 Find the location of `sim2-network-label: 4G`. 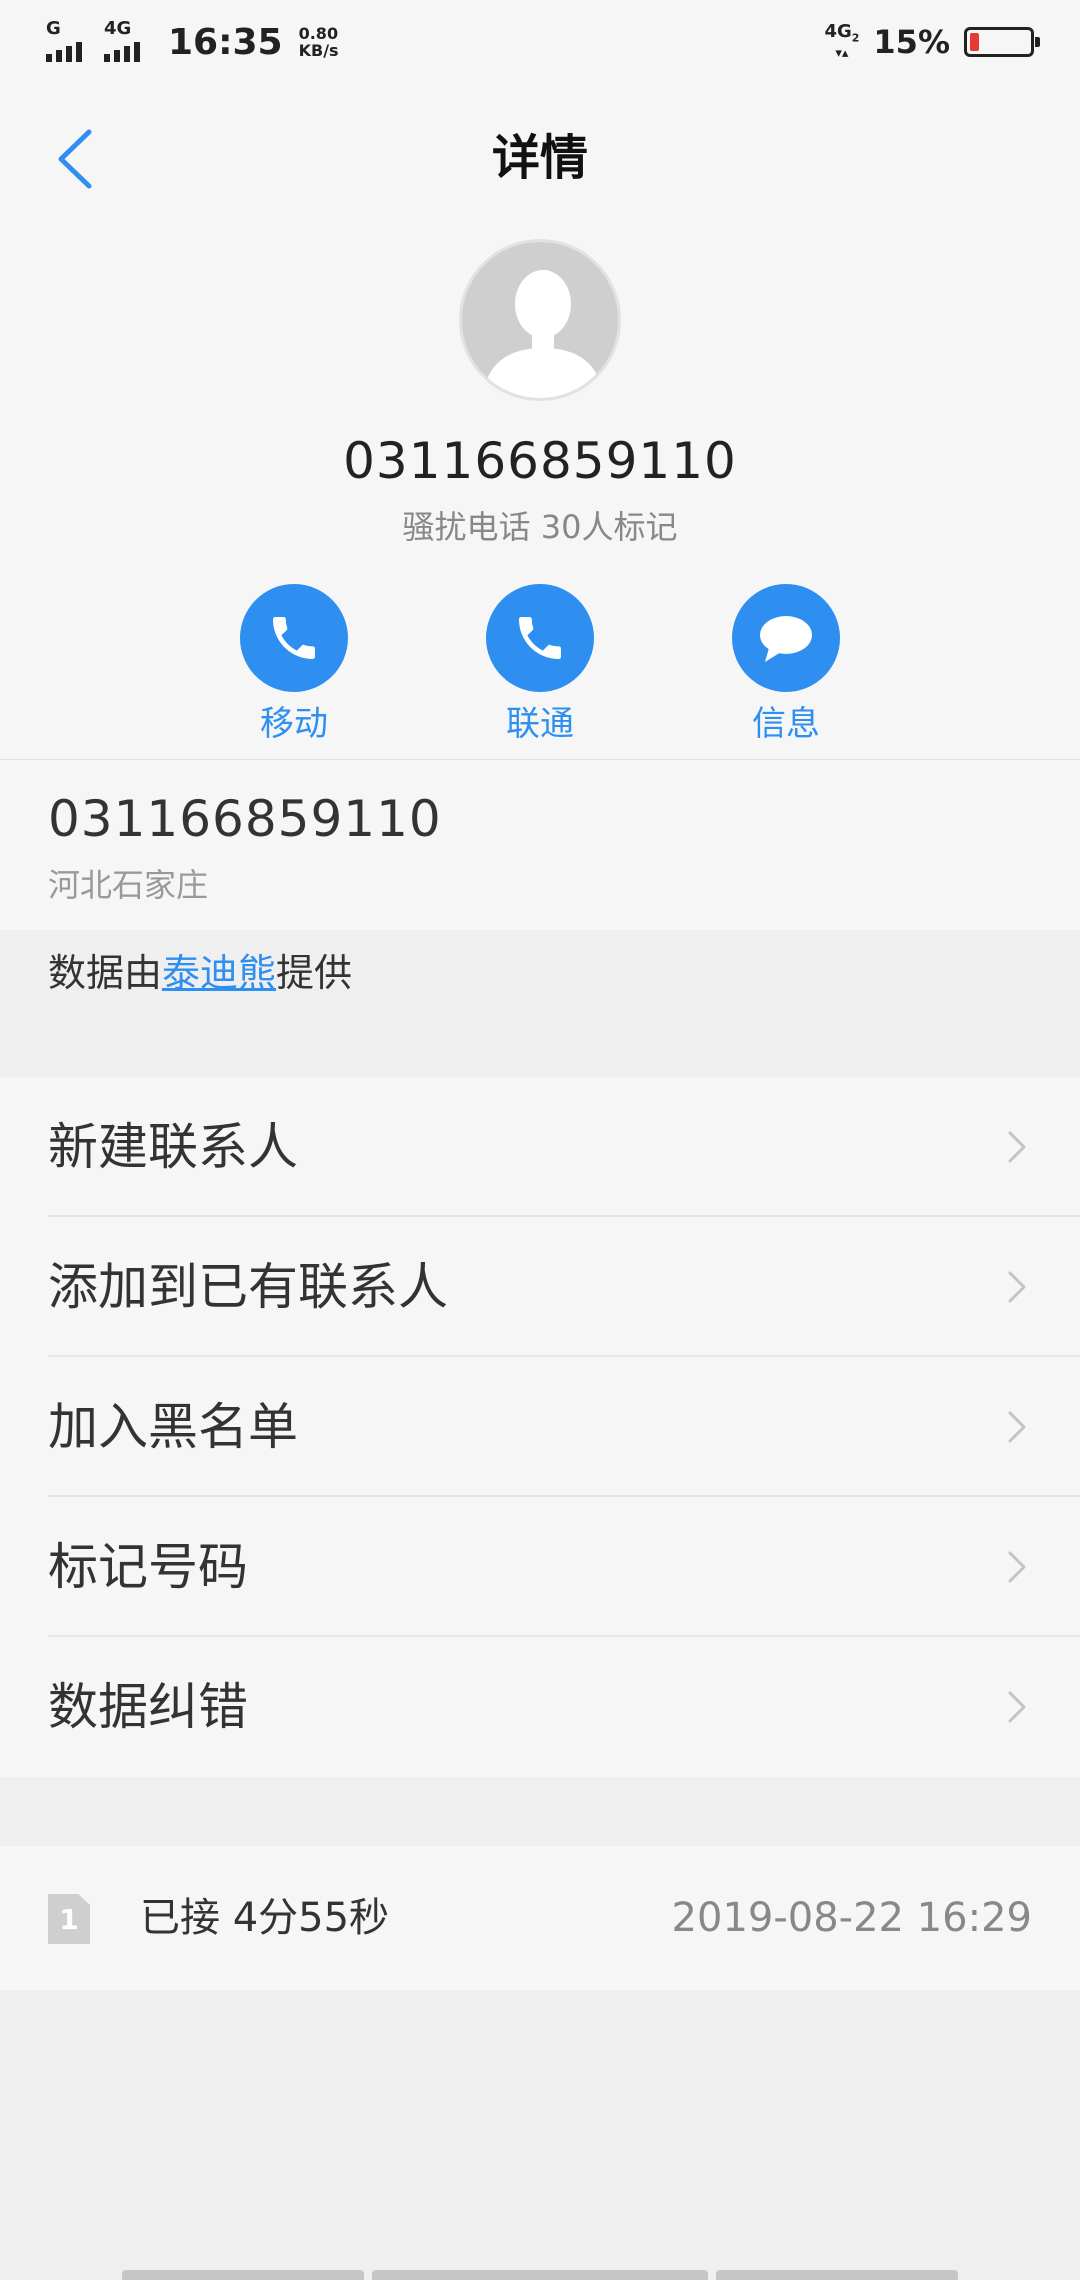

sim2-network-label: 4G is located at coordinates (118, 28).